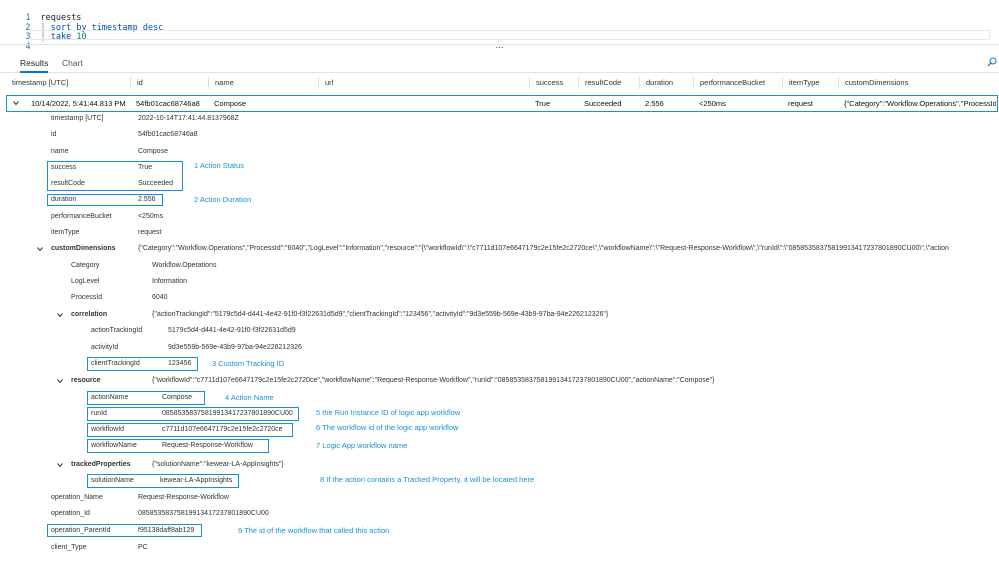  What do you see at coordinates (712, 103) in the screenshot?
I see `cell-performancebucket: <250ms` at bounding box center [712, 103].